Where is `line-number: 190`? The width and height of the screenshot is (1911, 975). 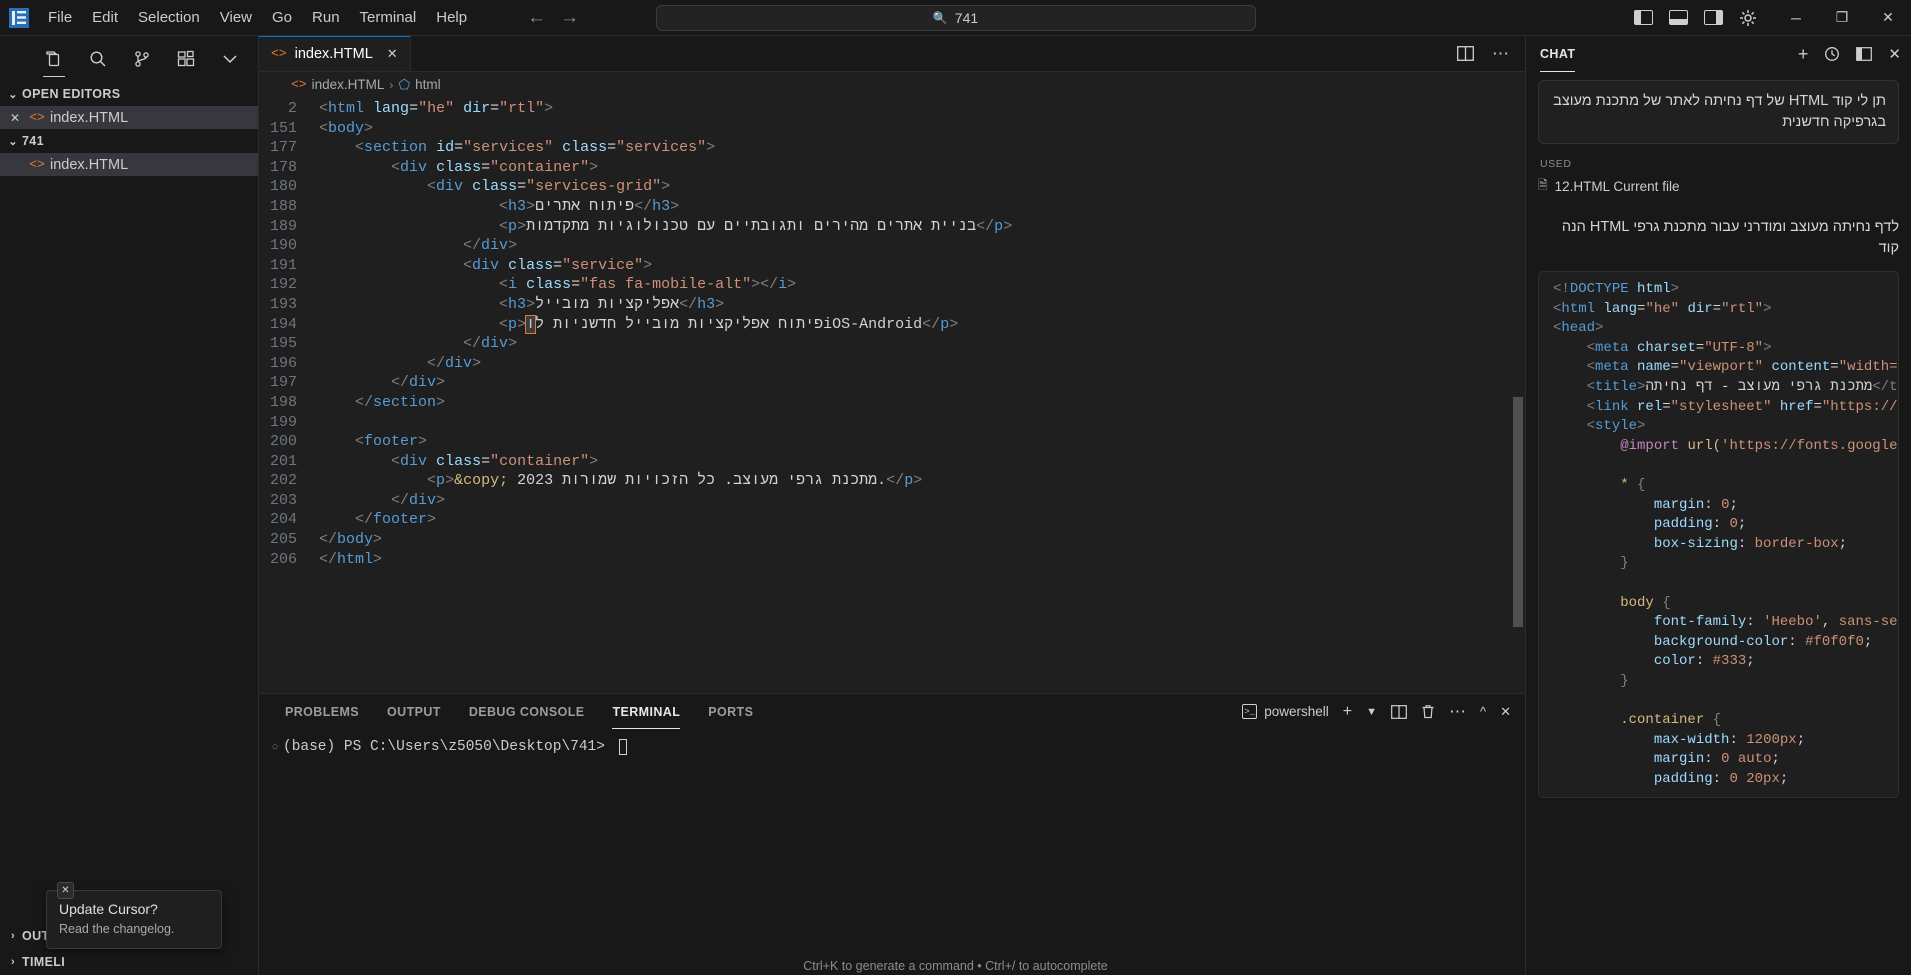
line-number: 190 is located at coordinates (283, 246).